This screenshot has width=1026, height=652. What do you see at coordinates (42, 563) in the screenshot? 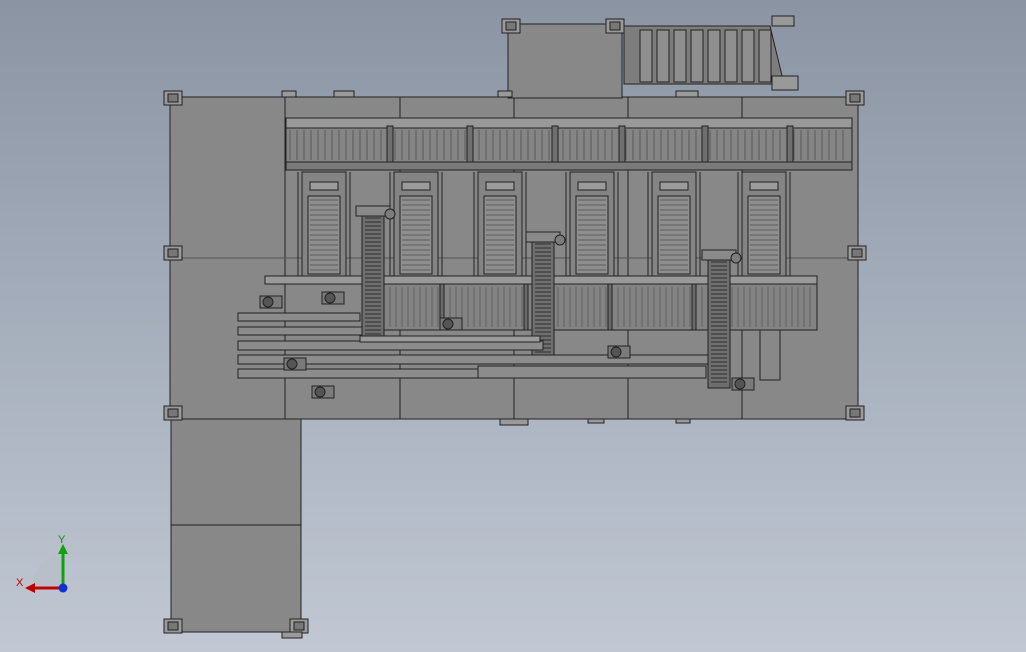
I see `axis-triad: X Y` at bounding box center [42, 563].